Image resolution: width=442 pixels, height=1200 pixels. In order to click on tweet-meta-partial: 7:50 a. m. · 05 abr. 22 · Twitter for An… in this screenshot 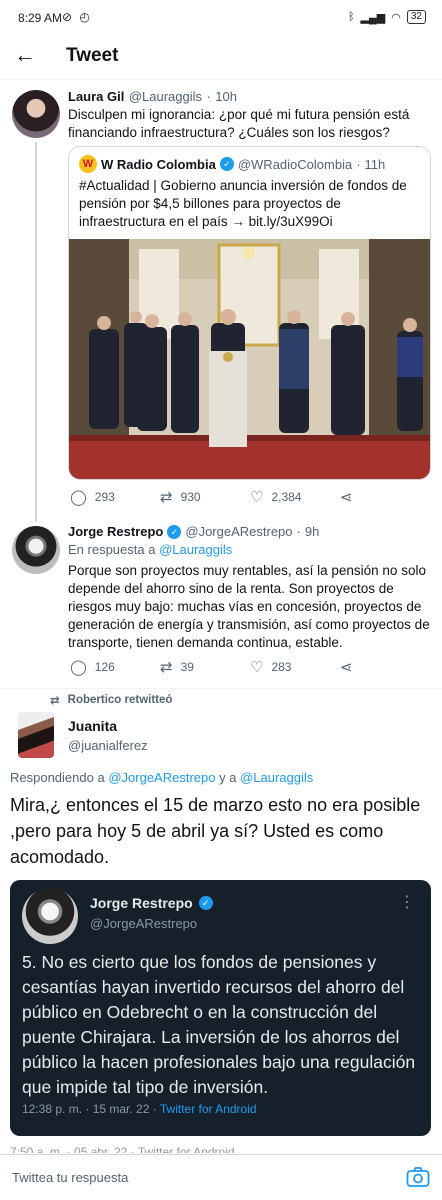, I will do `click(122, 1149)`.